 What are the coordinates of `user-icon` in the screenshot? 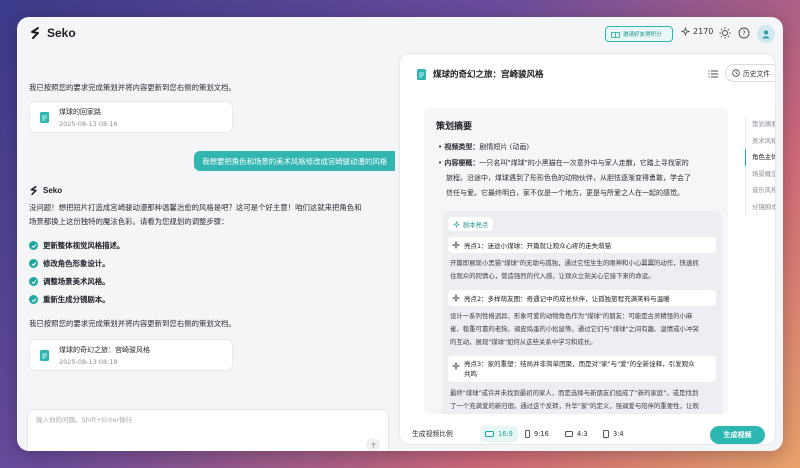 It's located at (766, 34).